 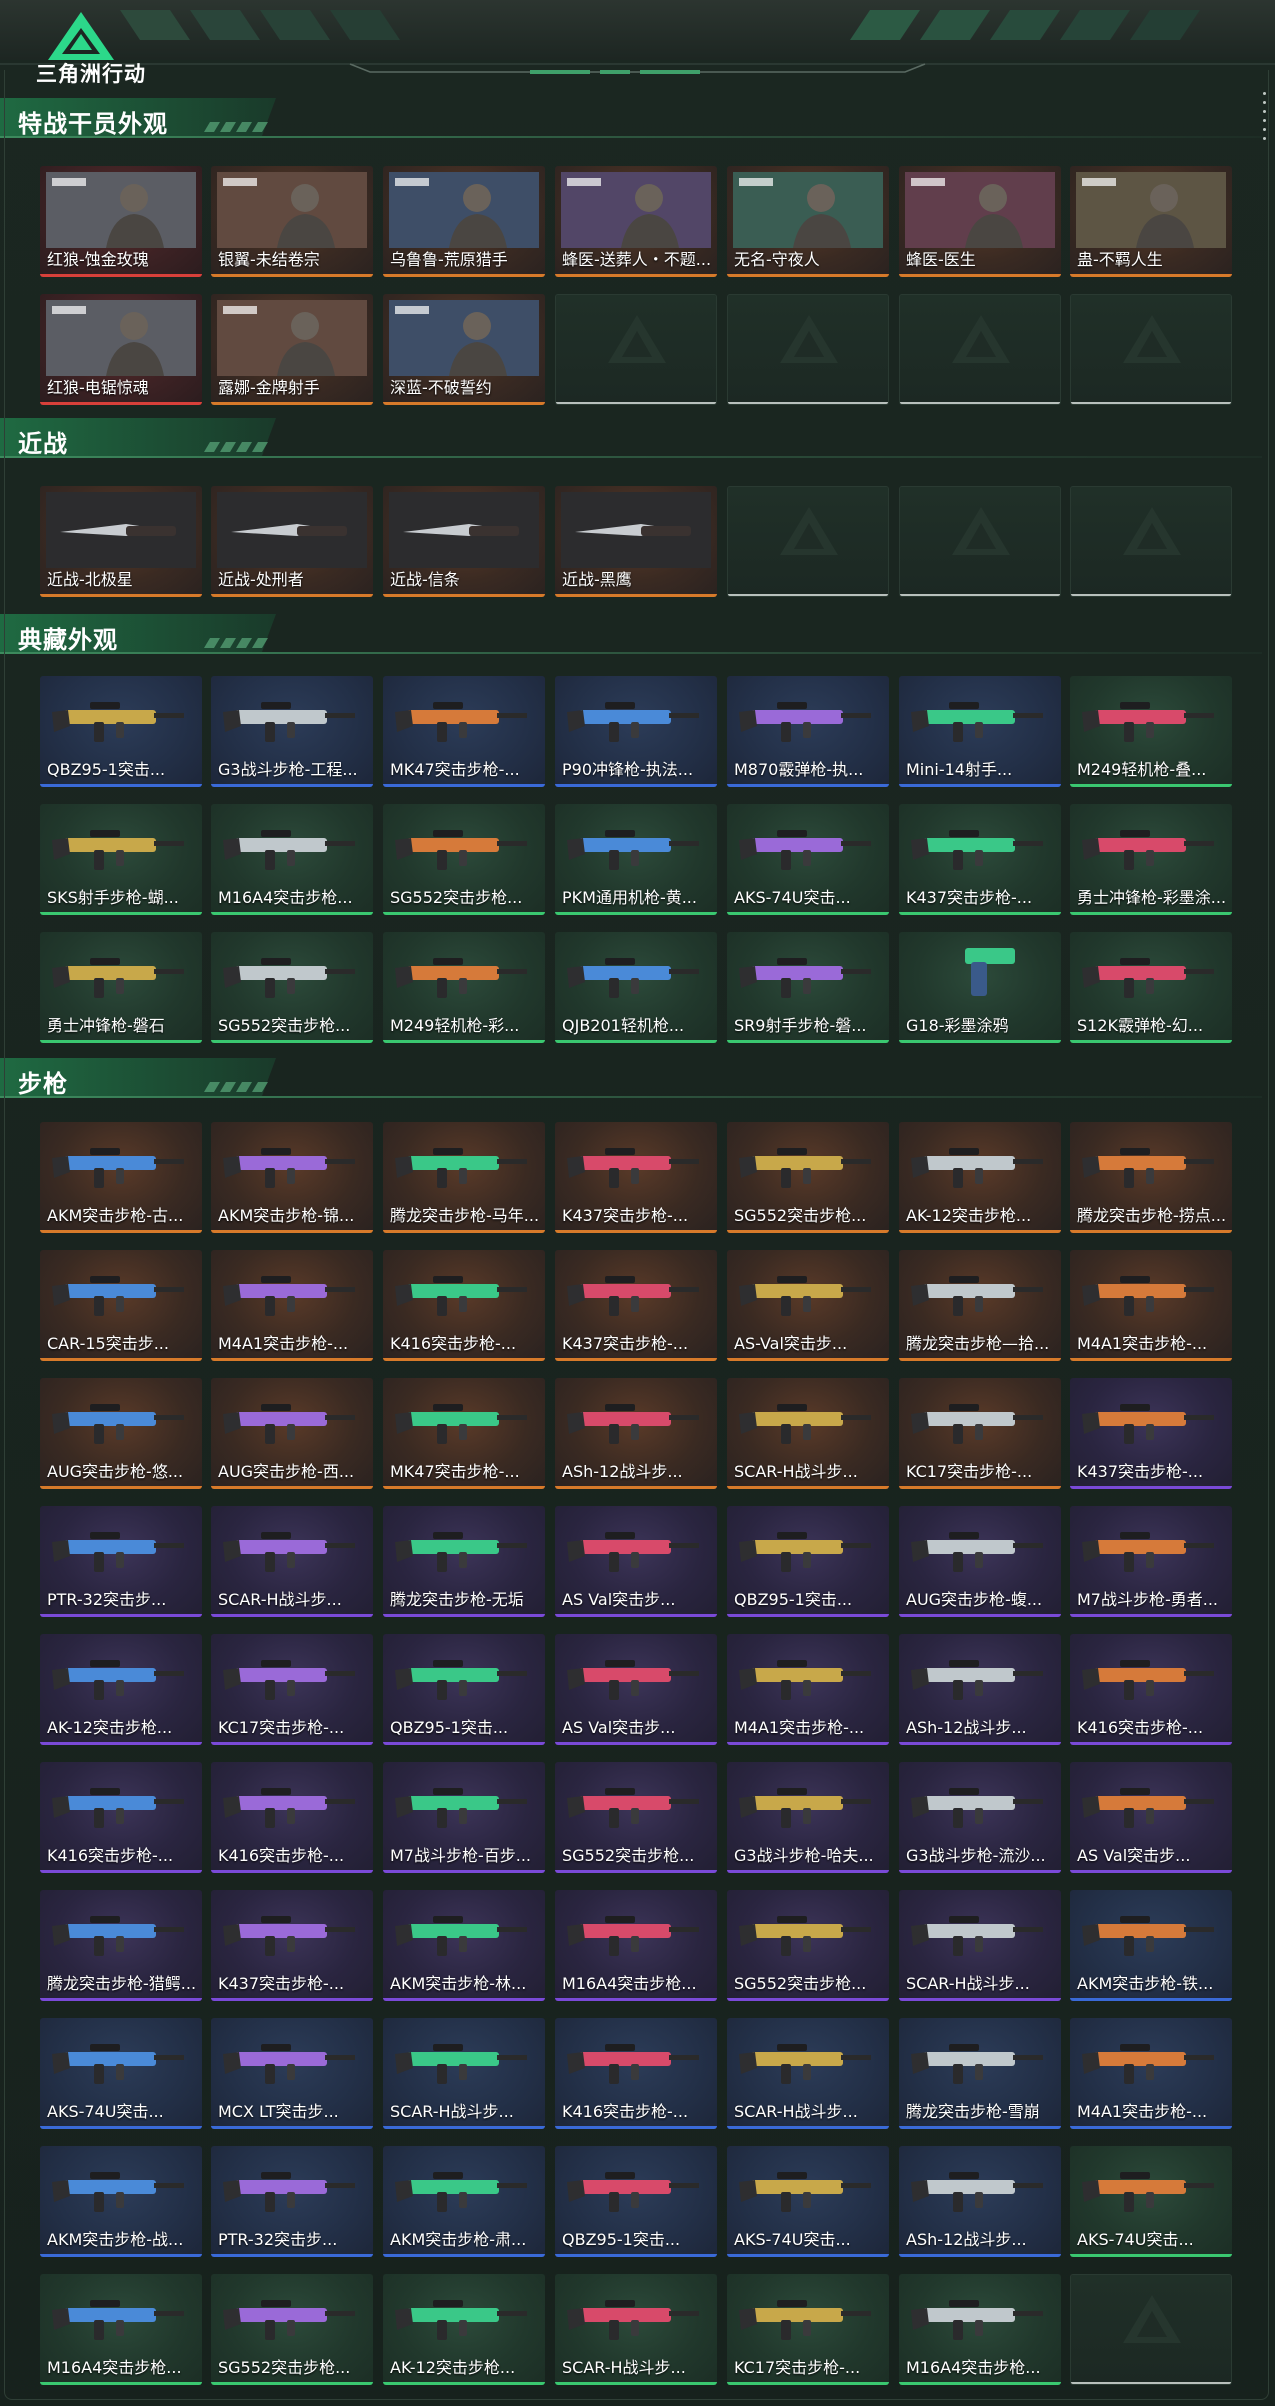 I want to click on header-stripes-left, so click(x=260, y=25).